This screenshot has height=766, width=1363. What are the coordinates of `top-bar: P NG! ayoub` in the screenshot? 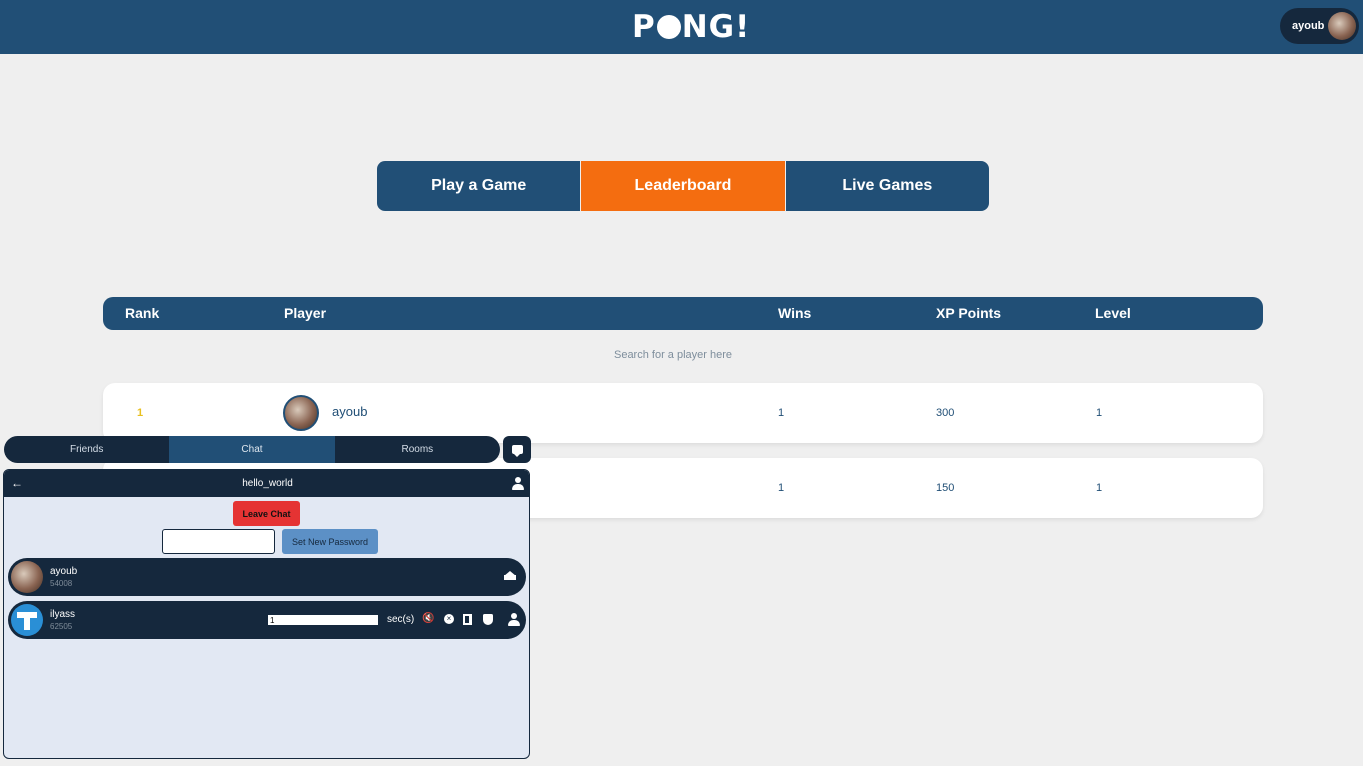 It's located at (681, 27).